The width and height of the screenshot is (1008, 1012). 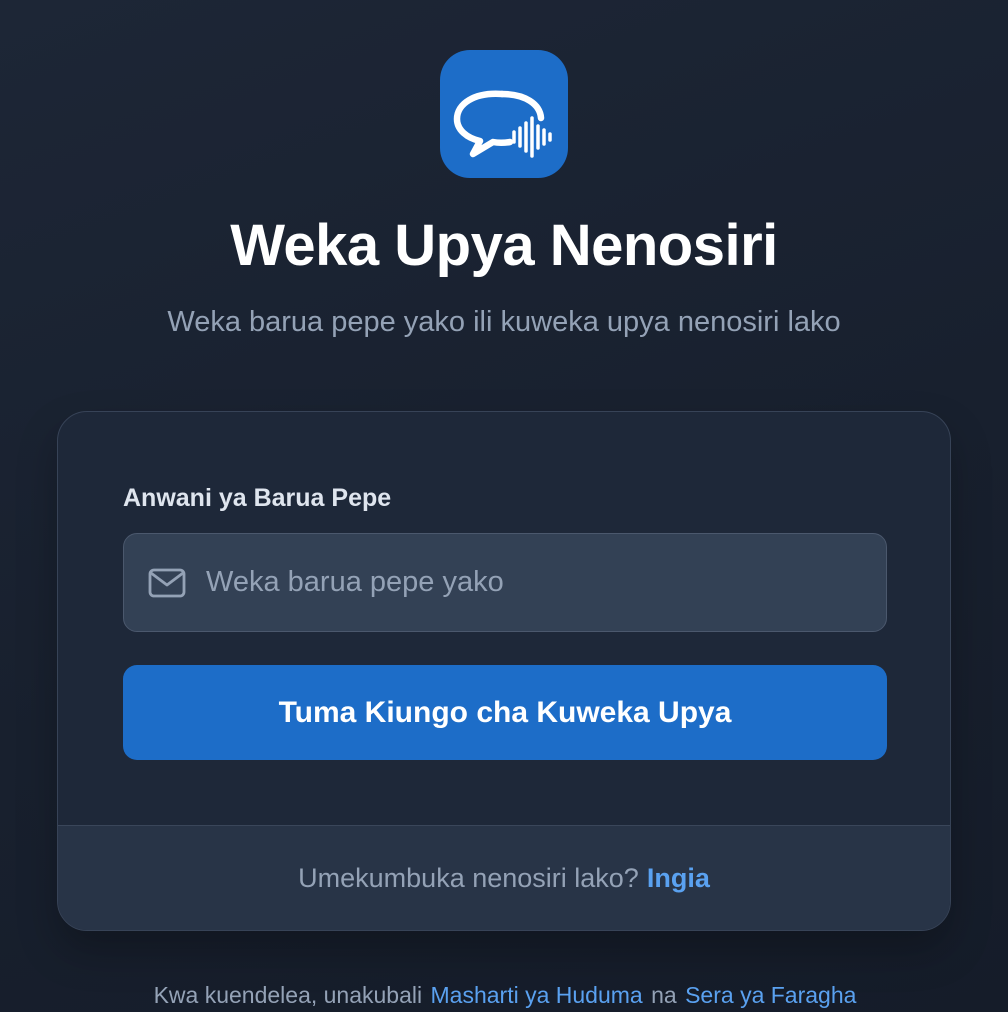 I want to click on email-field-container, so click(x=505, y=582).